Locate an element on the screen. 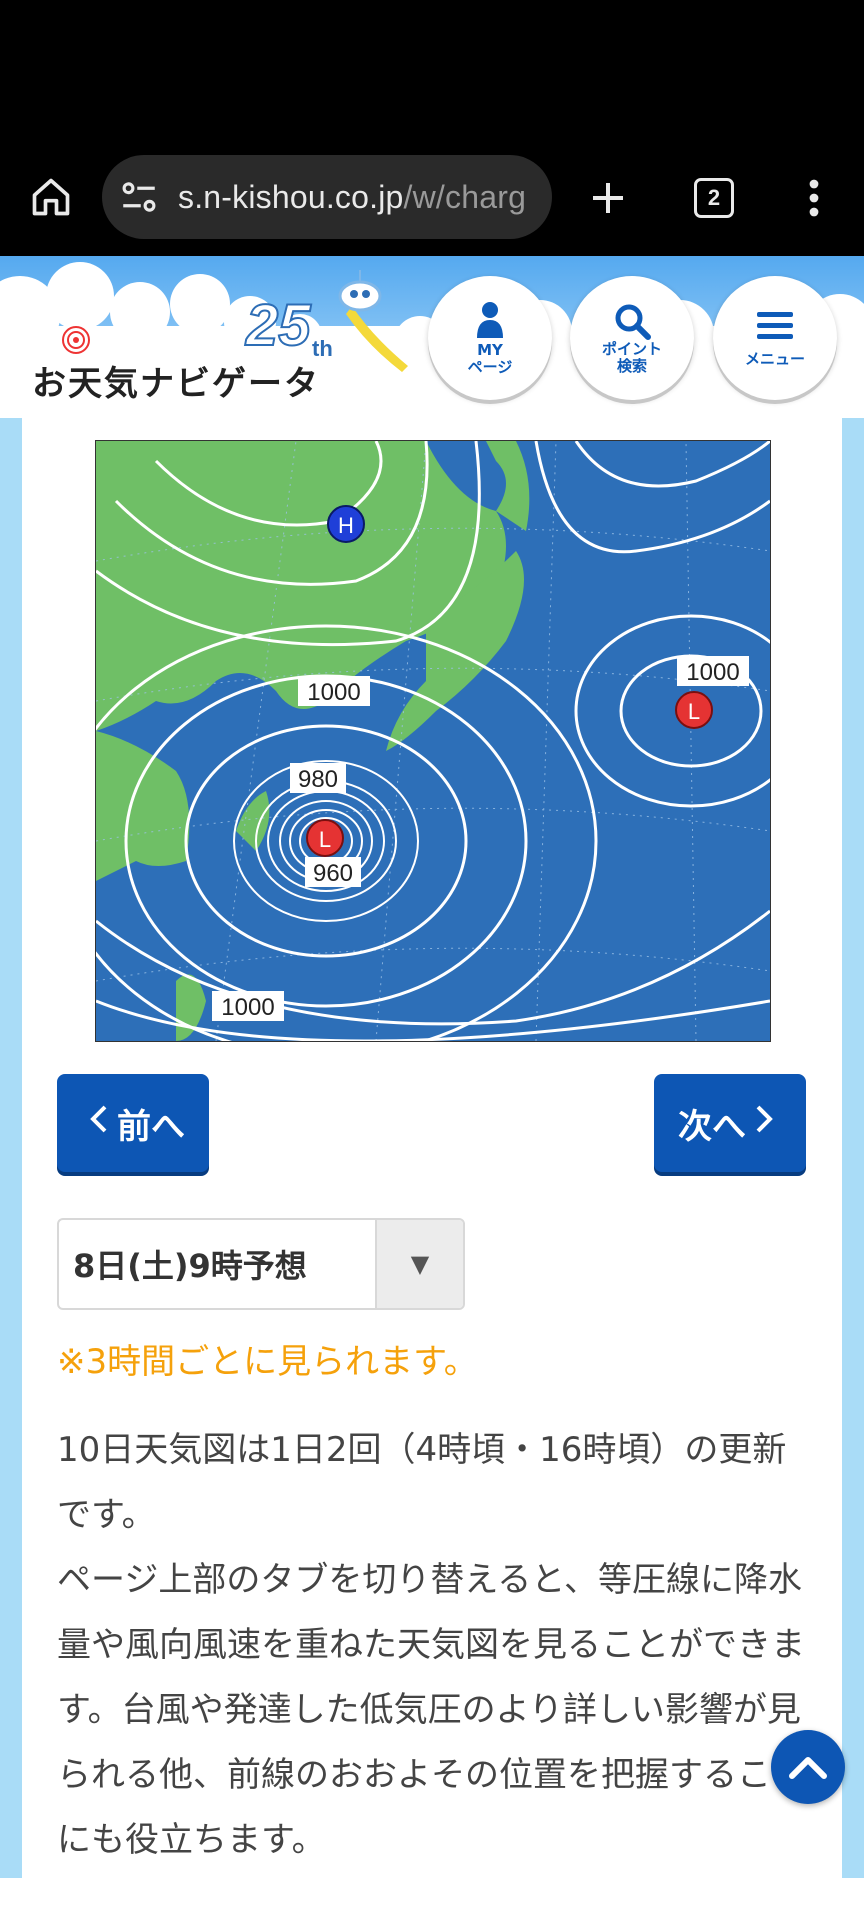  point-search-label-2: 検索 is located at coordinates (631, 366).